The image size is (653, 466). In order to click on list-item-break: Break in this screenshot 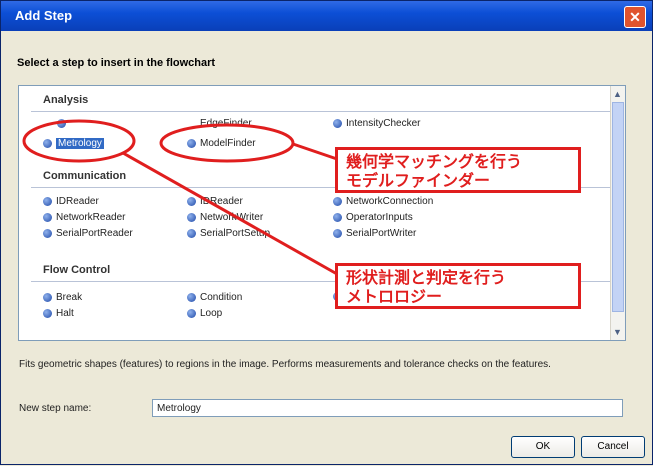, I will do `click(62, 297)`.